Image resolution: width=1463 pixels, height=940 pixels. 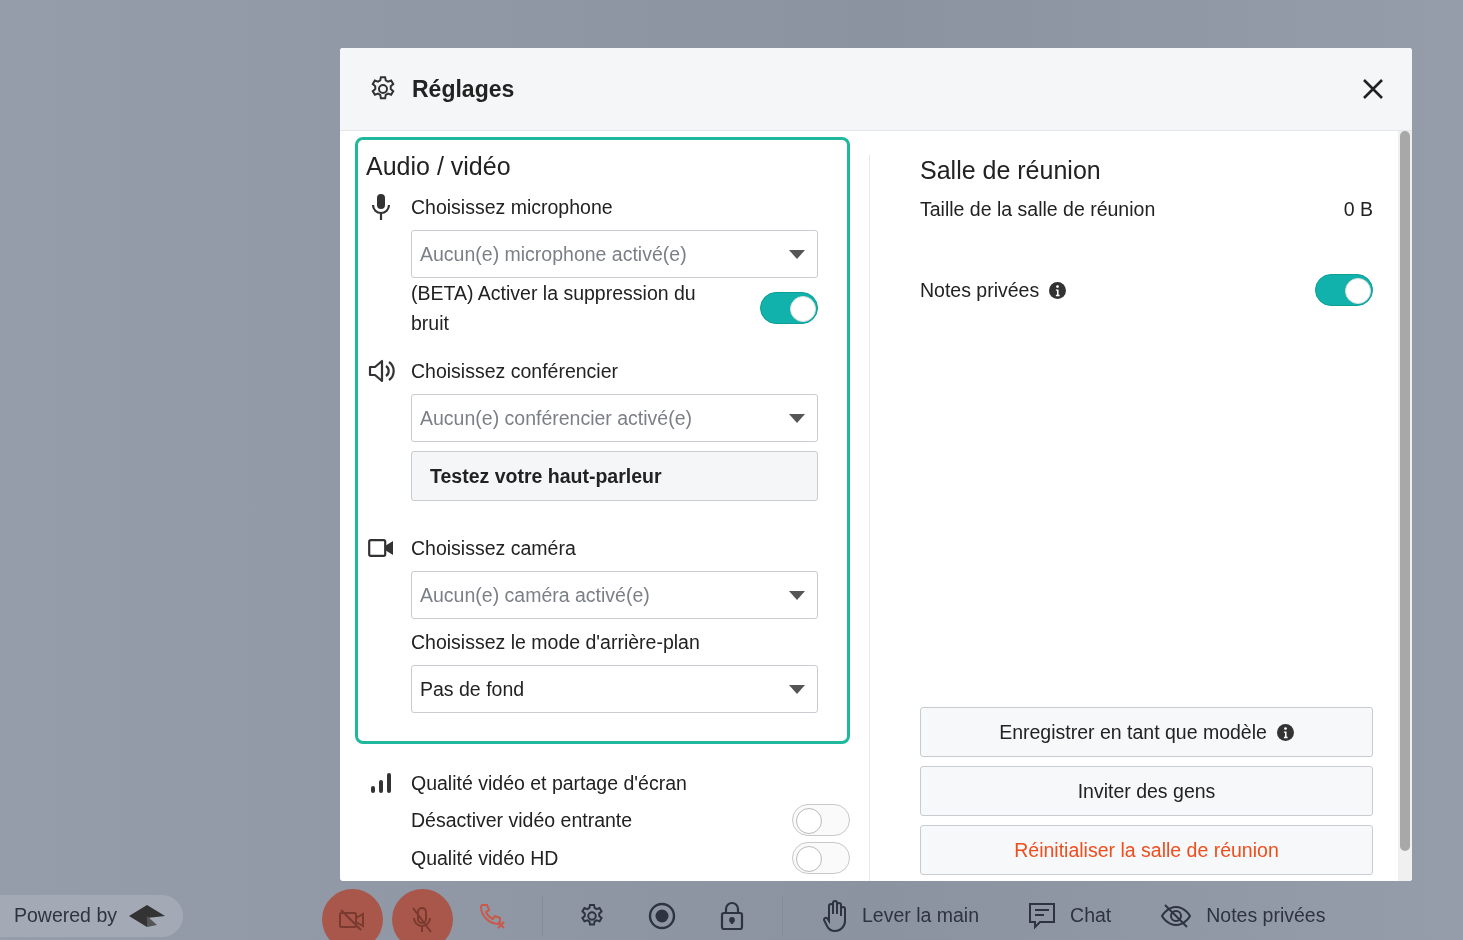 I want to click on section-title: Audio / vidéo, so click(x=439, y=166).